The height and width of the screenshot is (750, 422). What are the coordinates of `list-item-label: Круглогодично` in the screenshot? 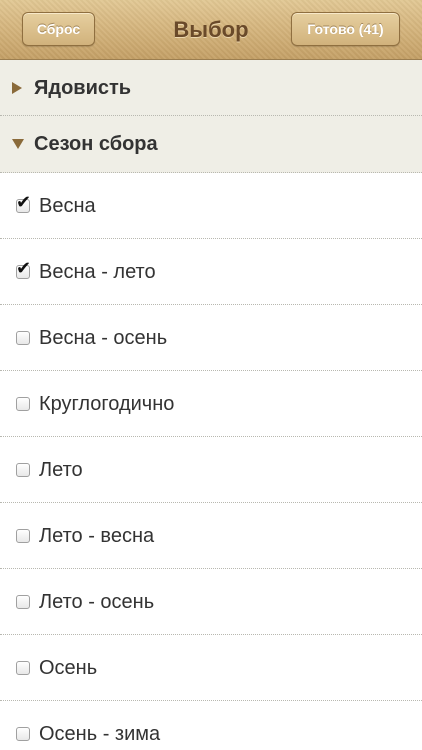 It's located at (107, 404).